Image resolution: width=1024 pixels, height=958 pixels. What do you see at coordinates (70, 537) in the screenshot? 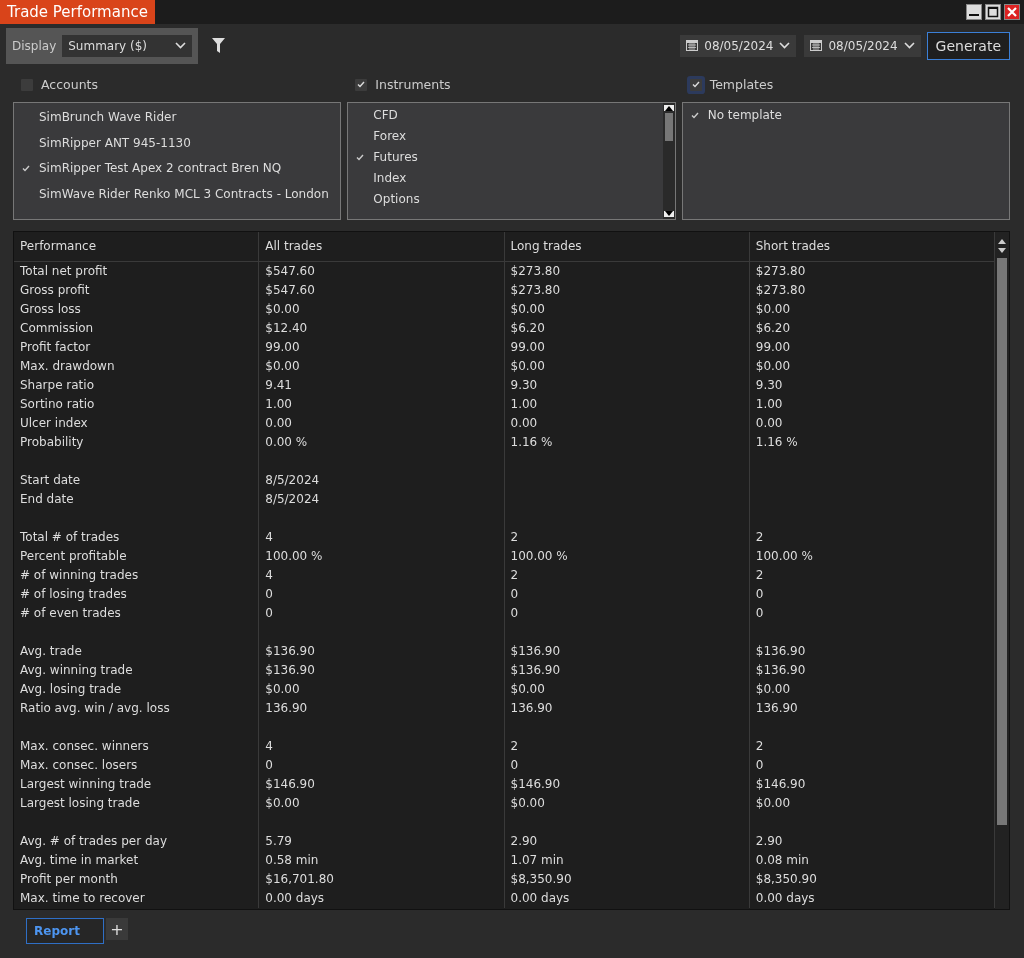
I see `table-cell: Total # of trades` at bounding box center [70, 537].